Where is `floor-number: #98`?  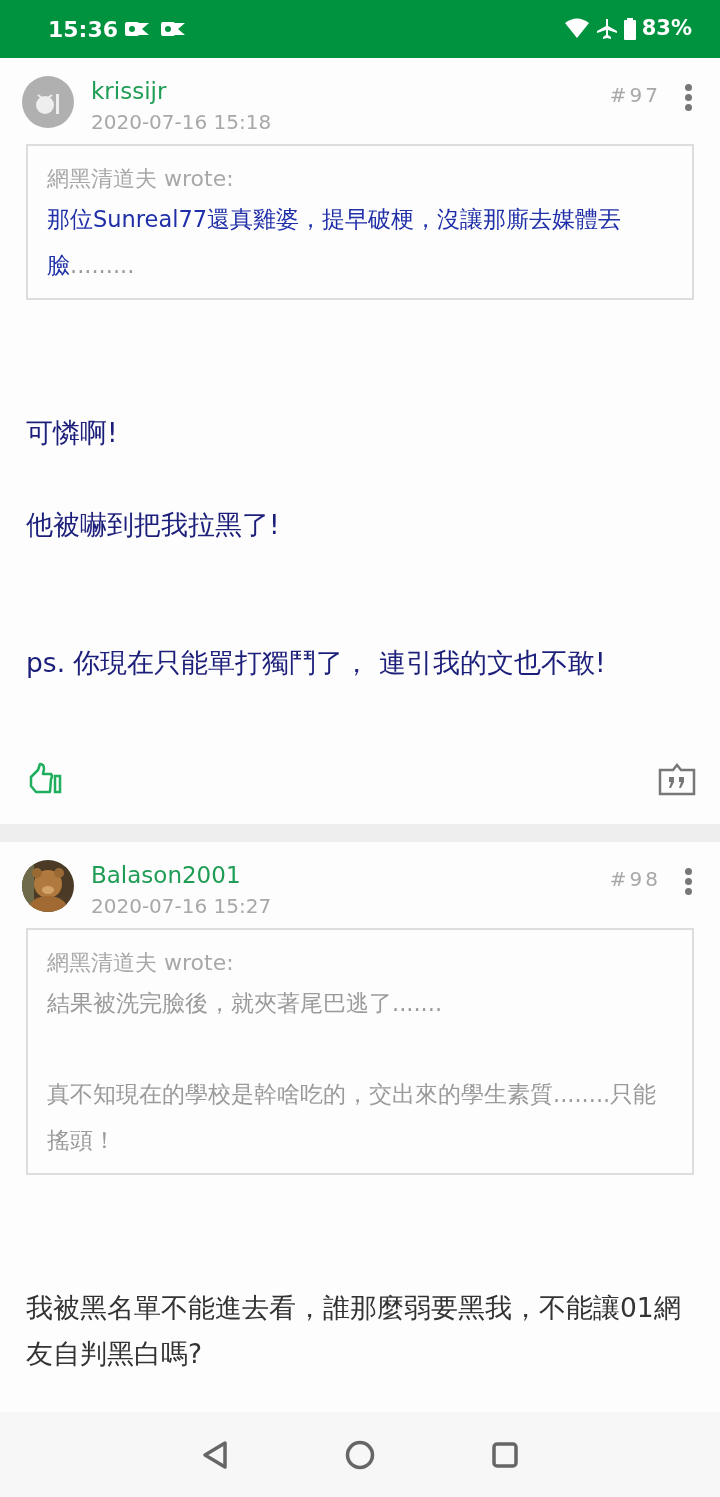
floor-number: #98 is located at coordinates (635, 879).